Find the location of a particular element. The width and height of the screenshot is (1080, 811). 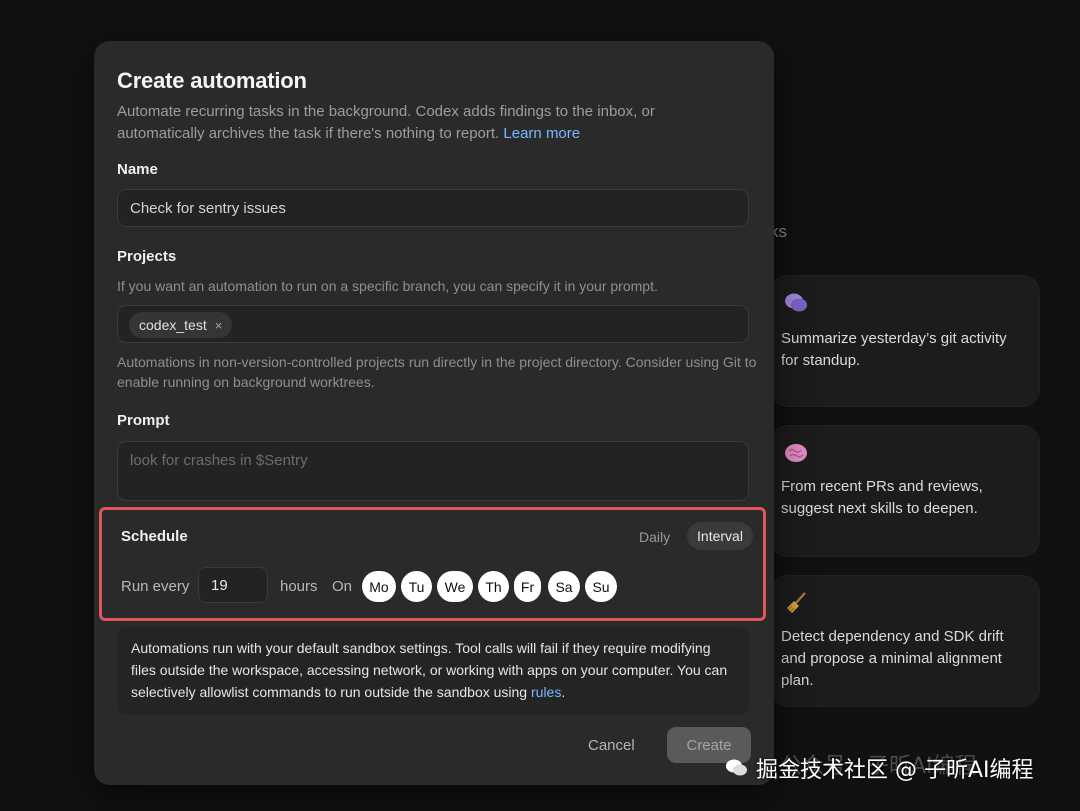

prompt-textarea: look for crashes in $Sentry is located at coordinates (433, 471).